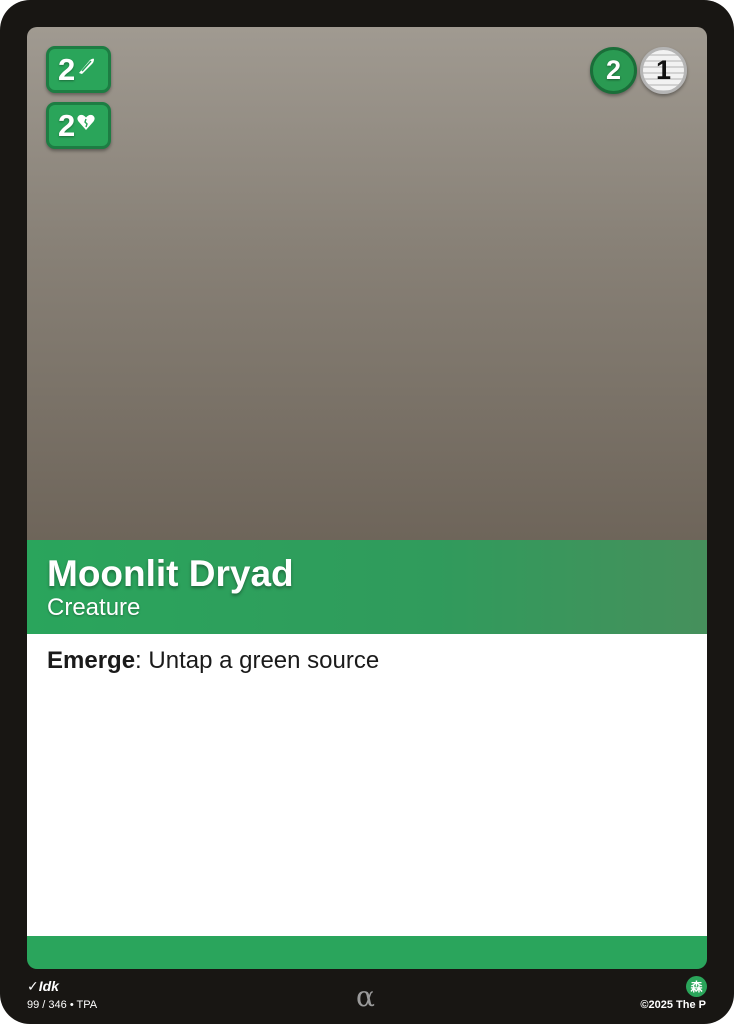 This screenshot has width=734, height=1024. I want to click on toughness-value: 2, so click(67, 125).